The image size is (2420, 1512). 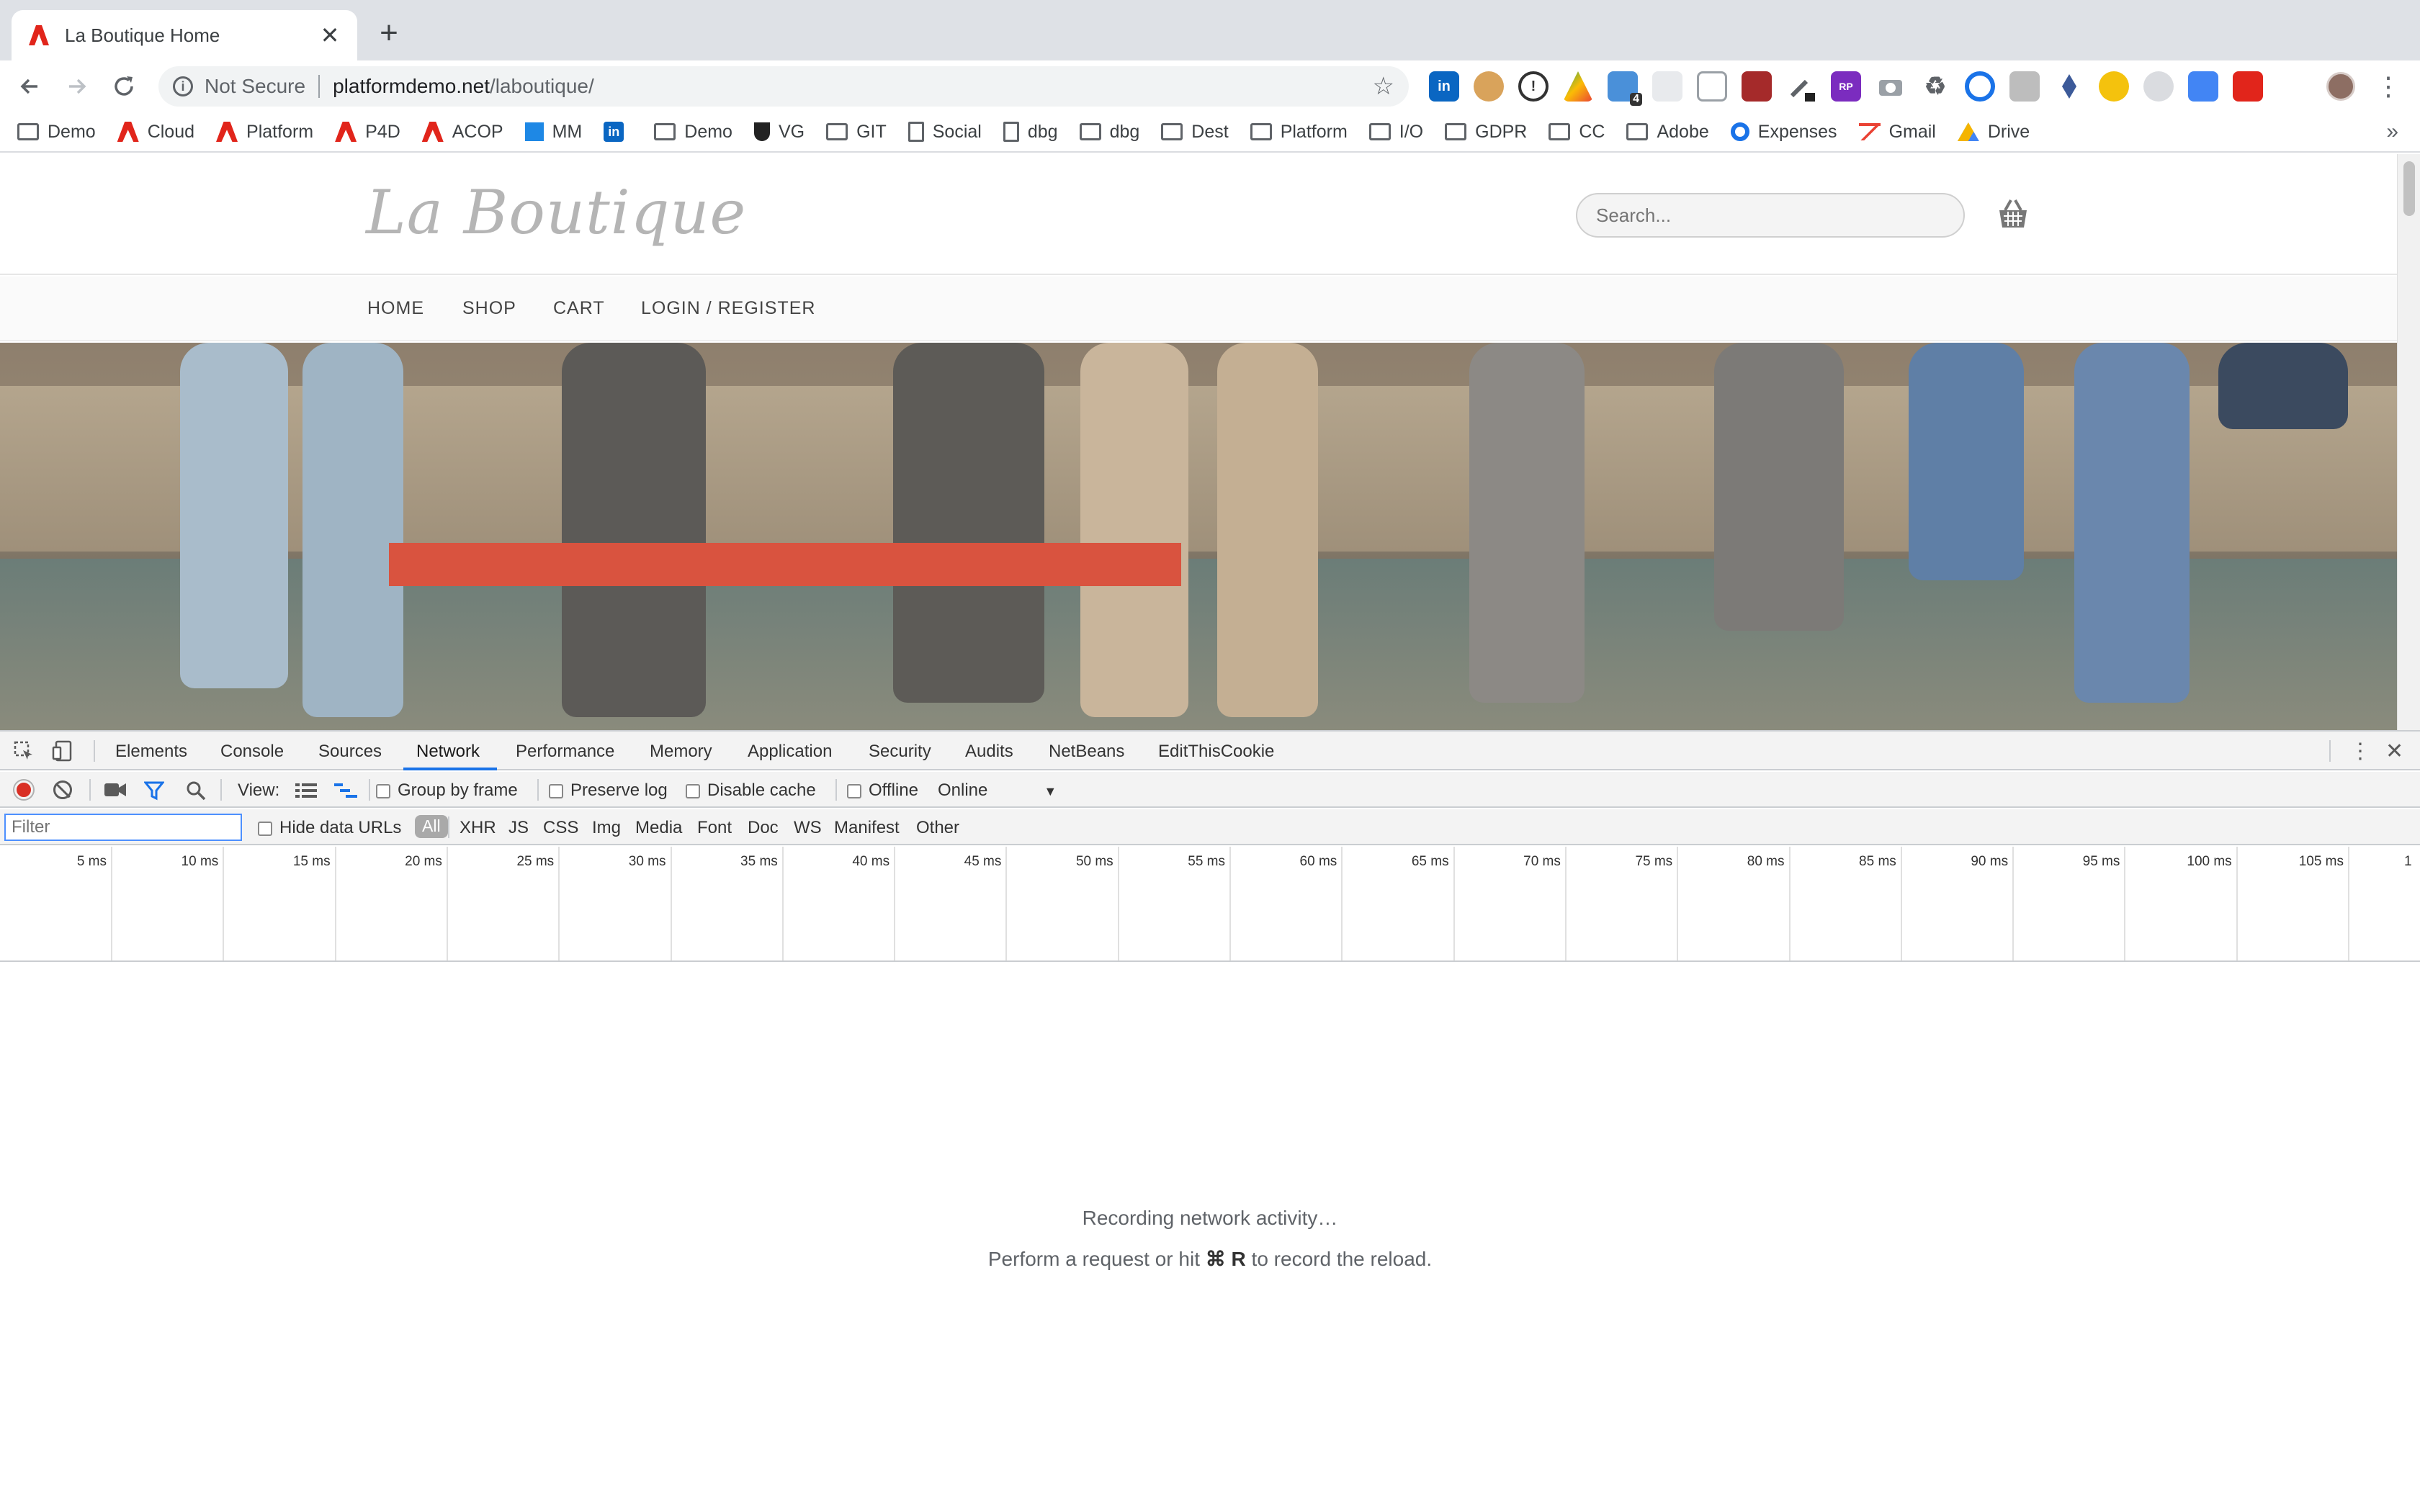 I want to click on bookmarks-overflow-icon: », so click(x=2392, y=132).